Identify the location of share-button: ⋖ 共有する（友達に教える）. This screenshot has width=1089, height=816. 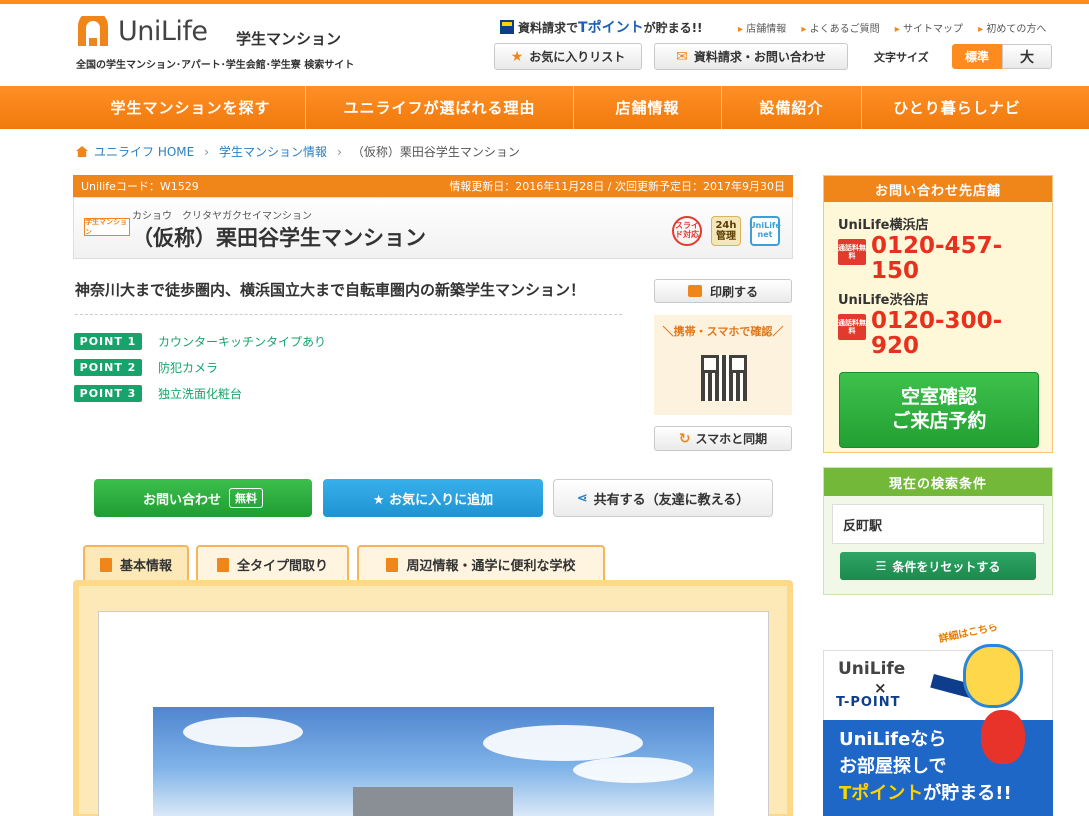
(663, 498).